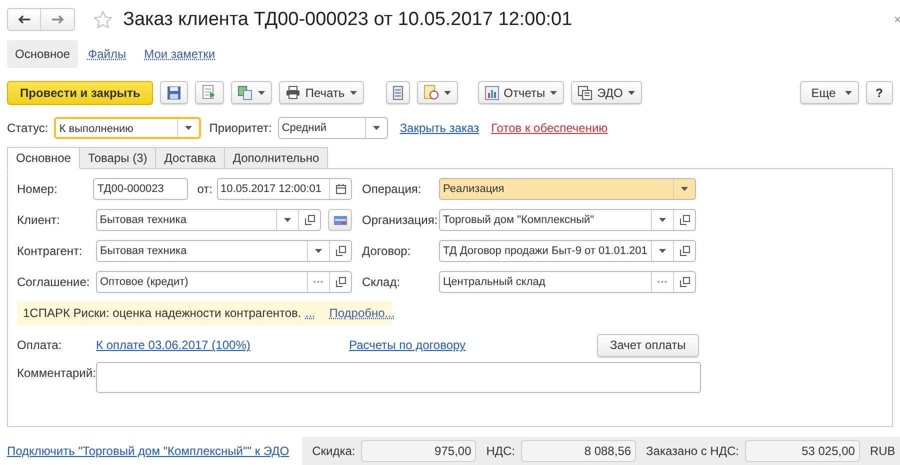 This screenshot has height=465, width=900. What do you see at coordinates (474, 190) in the screenshot?
I see `field-value: Реализация` at bounding box center [474, 190].